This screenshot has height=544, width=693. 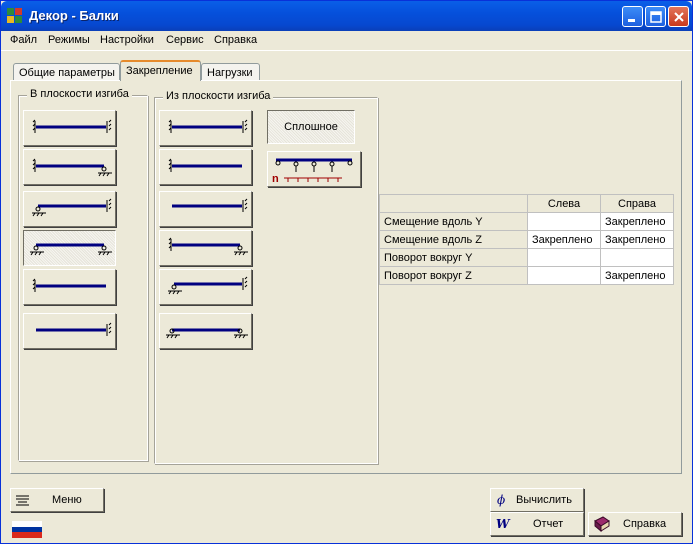 What do you see at coordinates (453, 257) in the screenshot?
I see `table-row-label: Поворот вокруг Y` at bounding box center [453, 257].